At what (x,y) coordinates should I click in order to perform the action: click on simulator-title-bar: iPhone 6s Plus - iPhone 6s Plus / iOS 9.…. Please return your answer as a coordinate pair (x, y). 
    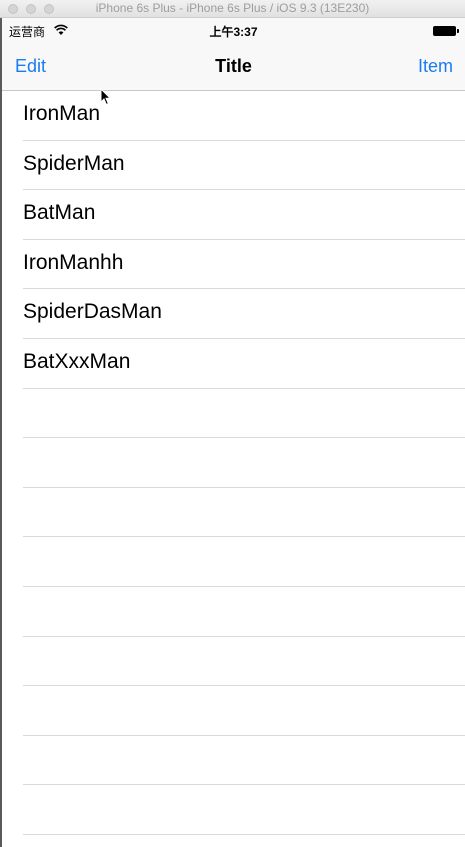
    Looking at the image, I should click on (232, 9).